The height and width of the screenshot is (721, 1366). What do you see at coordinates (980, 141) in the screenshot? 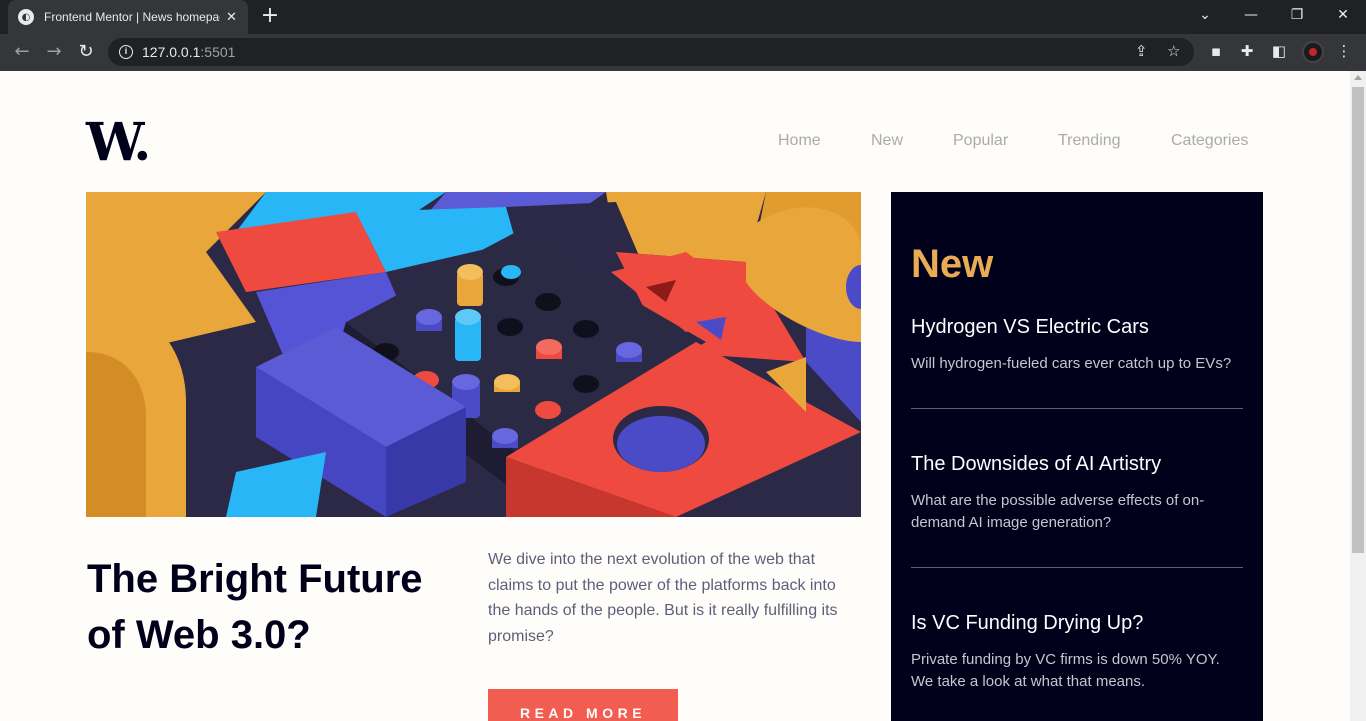
I see `nav-link-popular: Popular` at bounding box center [980, 141].